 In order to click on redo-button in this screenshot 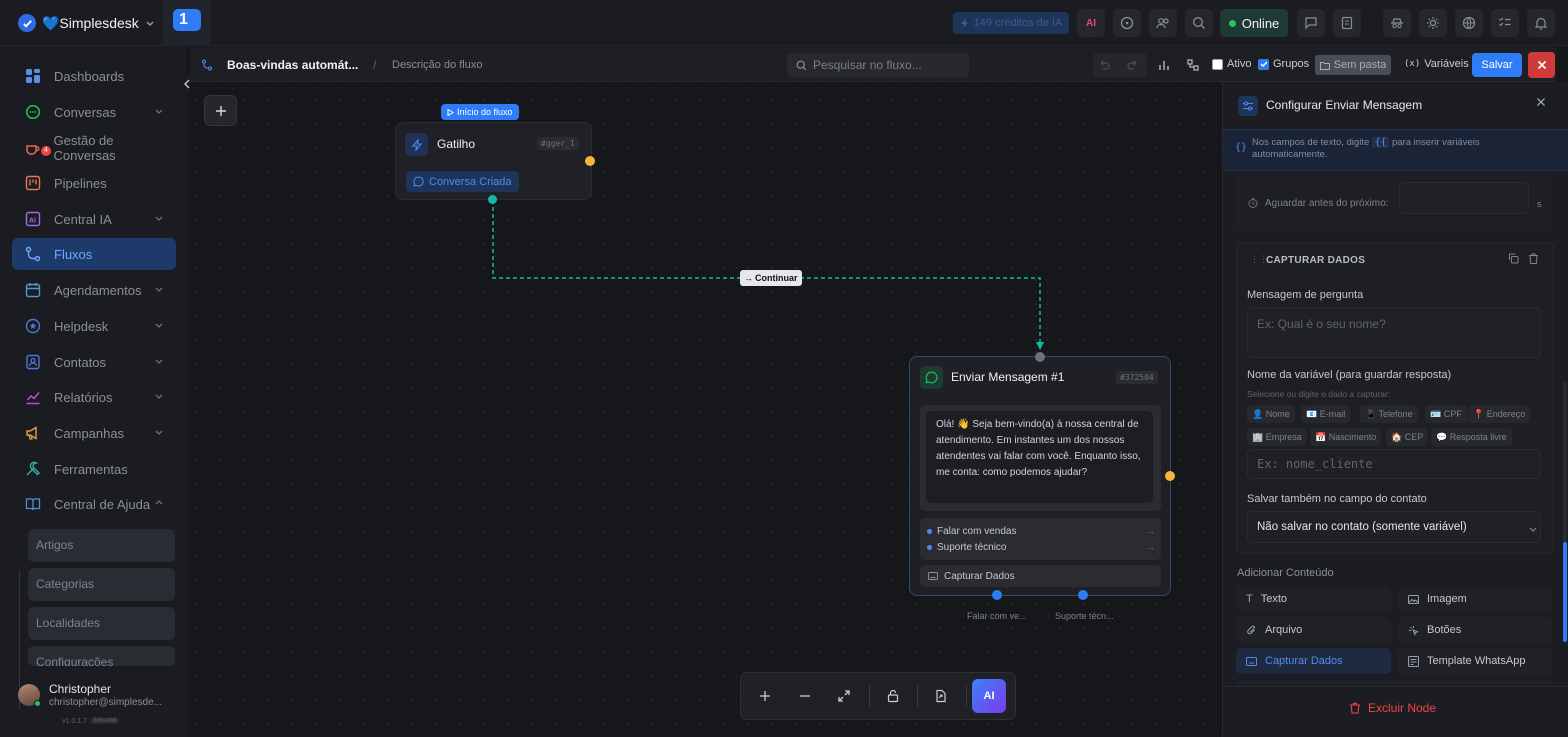, I will do `click(1133, 65)`.